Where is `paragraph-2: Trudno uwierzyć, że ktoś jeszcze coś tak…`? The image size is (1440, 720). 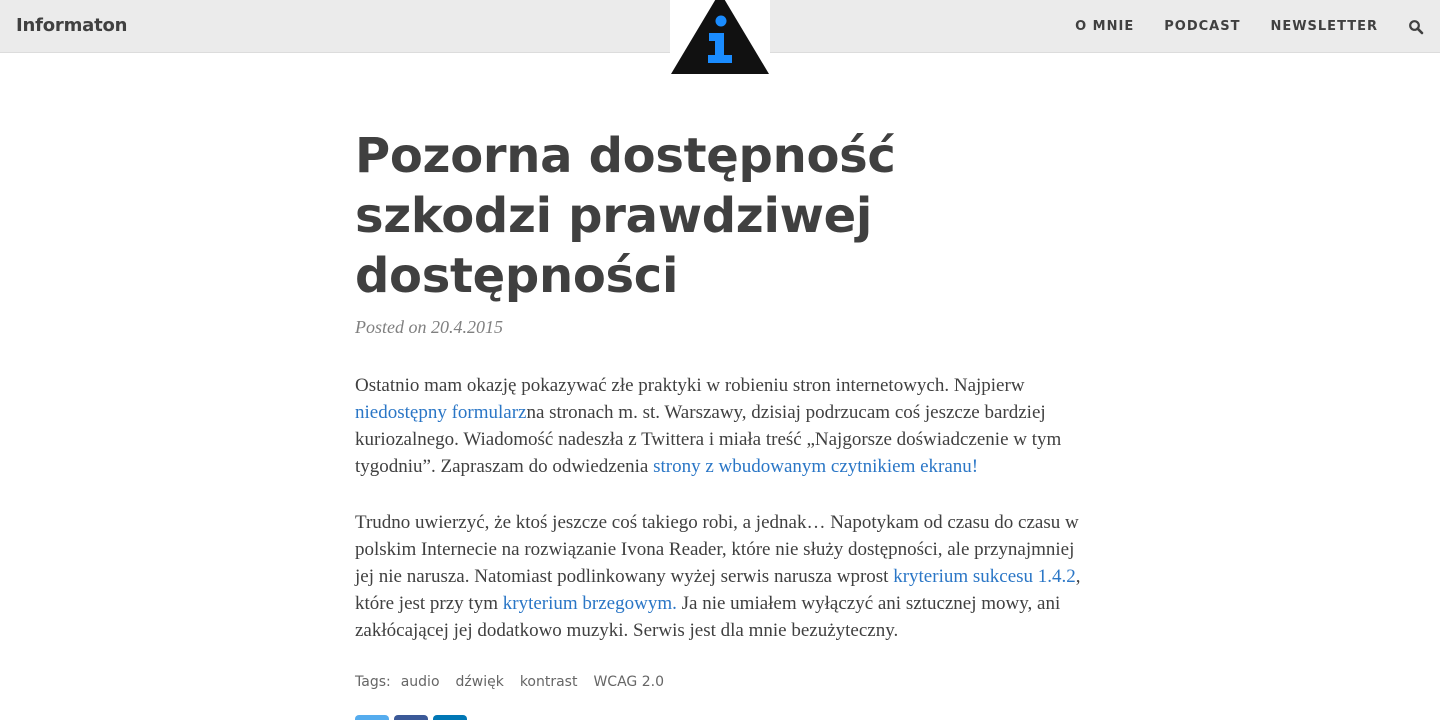
paragraph-2: Trudno uwierzyć, że ktoś jeszcze coś tak… is located at coordinates (720, 576).